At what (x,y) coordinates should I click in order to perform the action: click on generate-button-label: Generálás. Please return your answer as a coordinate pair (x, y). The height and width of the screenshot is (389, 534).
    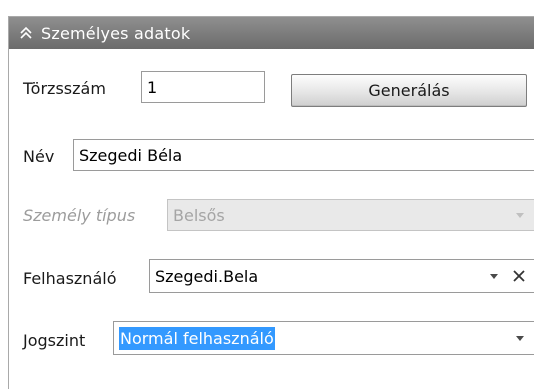
    Looking at the image, I should click on (409, 90).